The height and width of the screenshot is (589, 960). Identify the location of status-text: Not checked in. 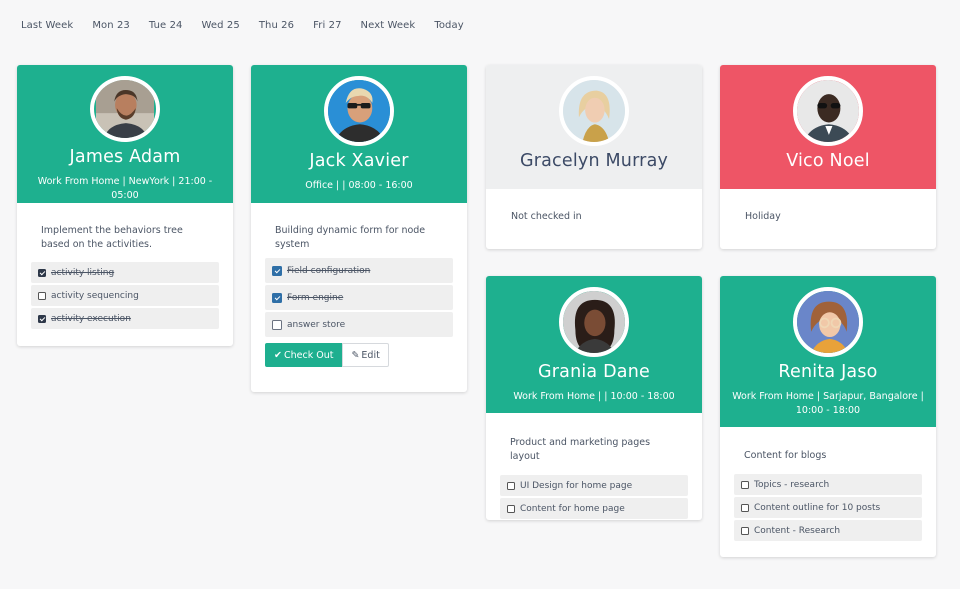
(546, 216).